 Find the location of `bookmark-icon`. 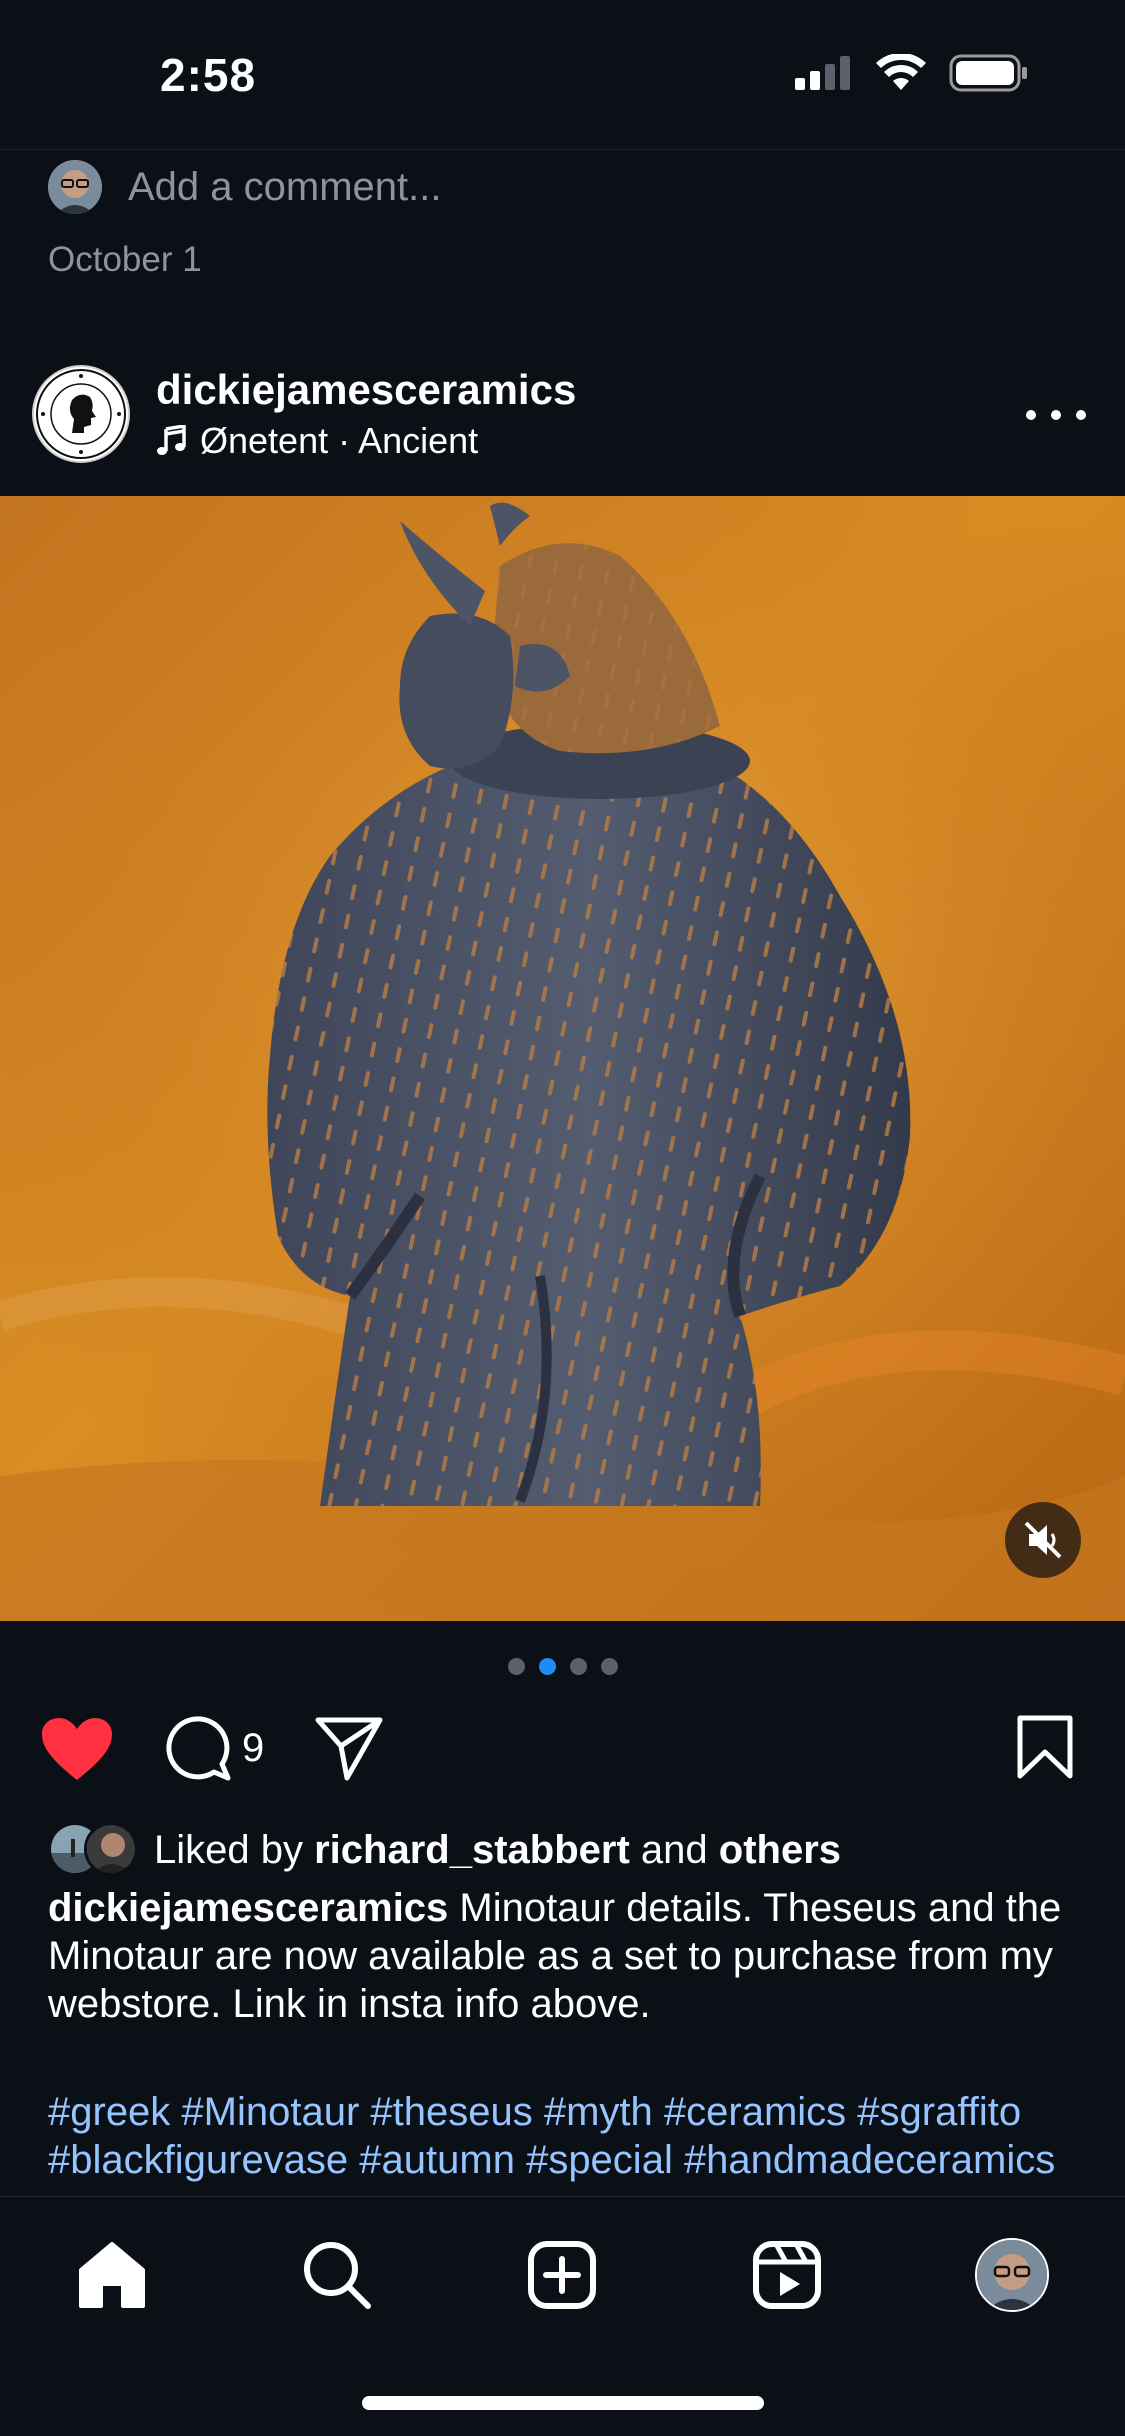

bookmark-icon is located at coordinates (1045, 1747).